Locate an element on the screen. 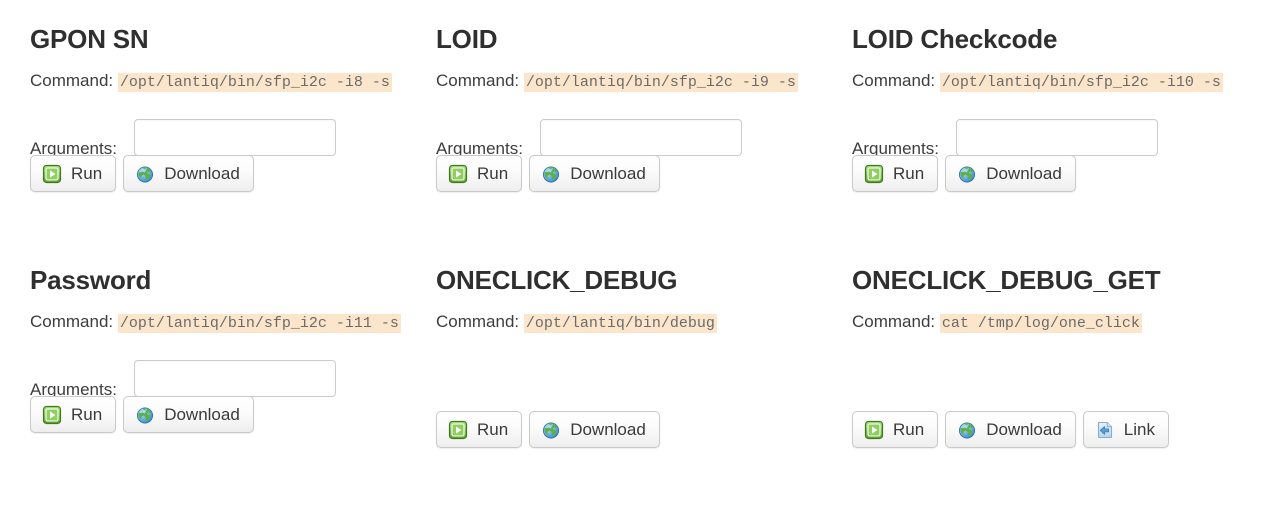  command-value: /opt/lantiq/bin/sfp_i2c -i10 -s is located at coordinates (1081, 82).